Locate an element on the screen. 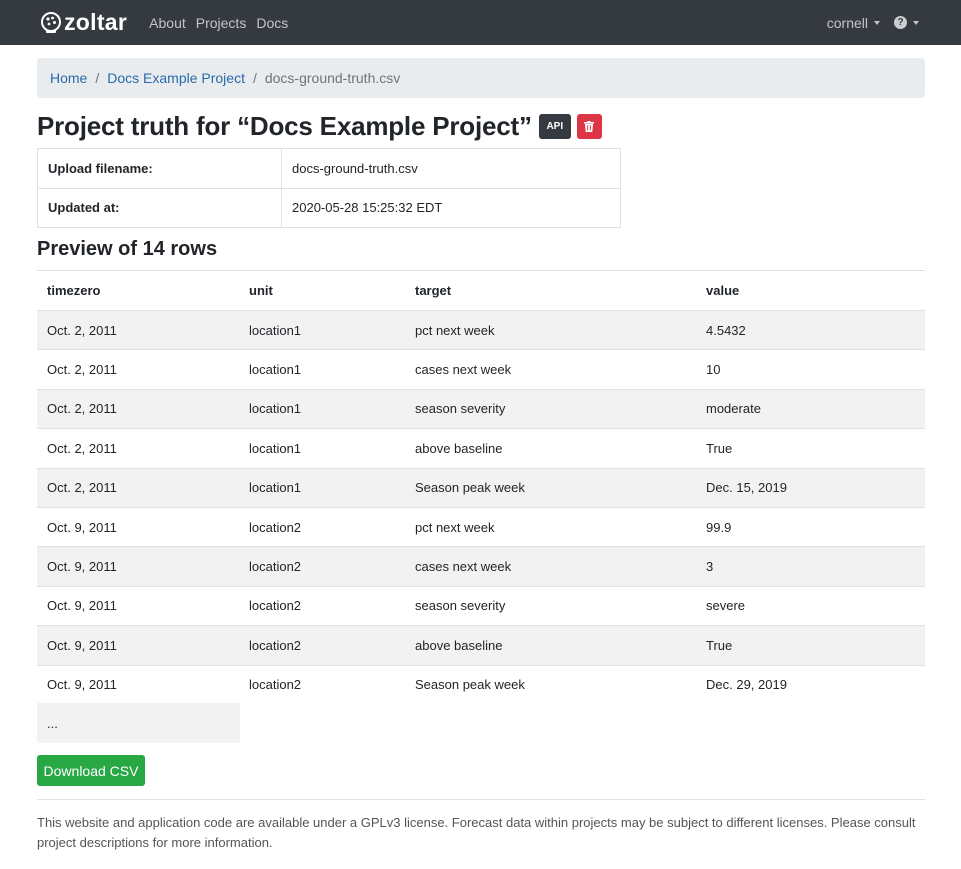 This screenshot has width=961, height=869. table-row: Oct. 9, 2011 location2 pct next week 99.9 is located at coordinates (481, 526).